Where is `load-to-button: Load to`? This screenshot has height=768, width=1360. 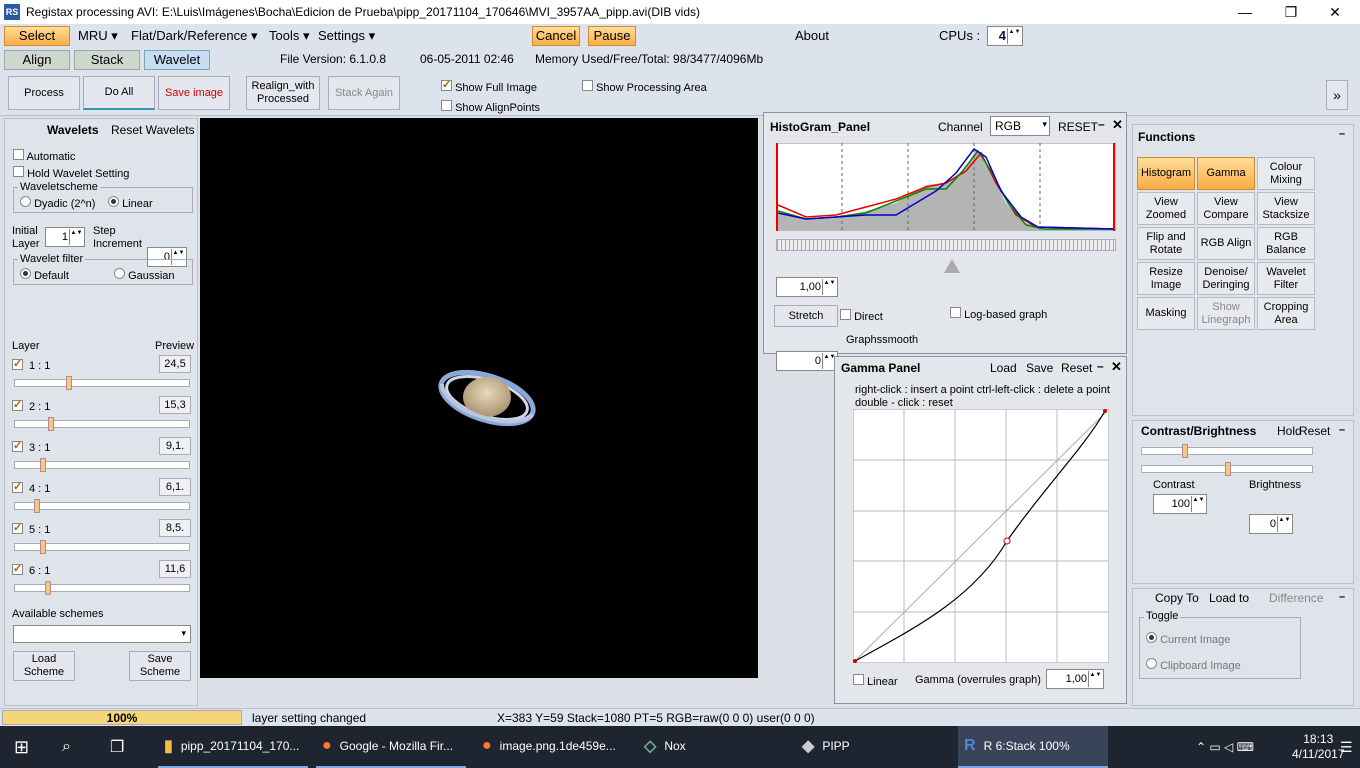
load-to-button: Load to is located at coordinates (1229, 598).